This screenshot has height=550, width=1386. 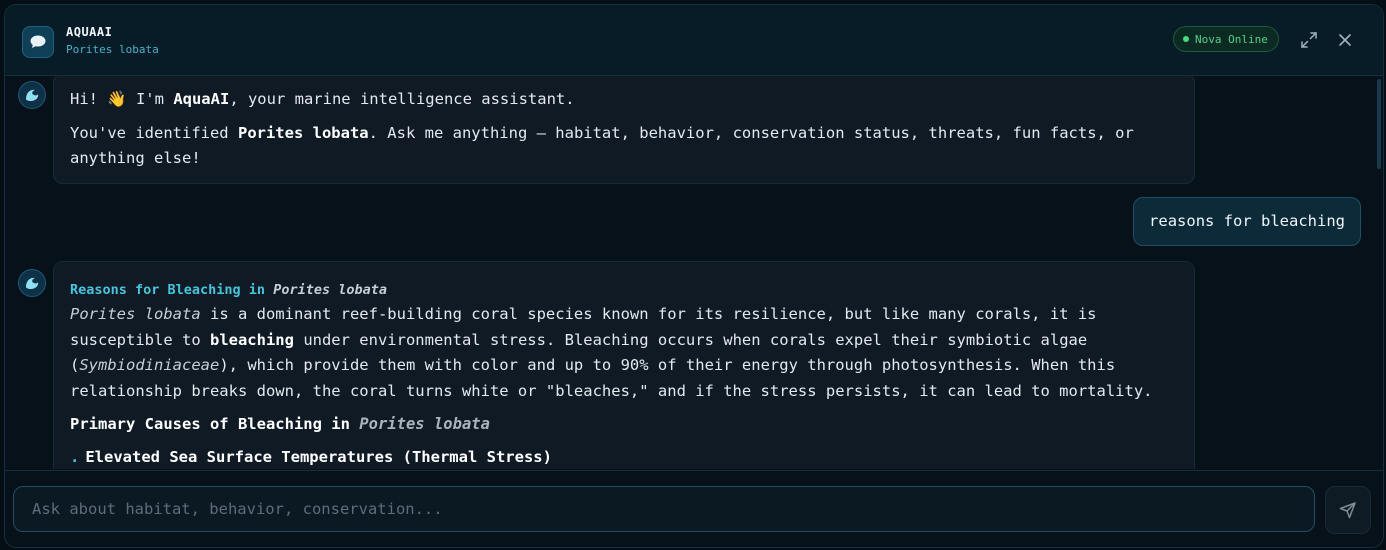 I want to click on assistant-name: AquaAI, so click(x=201, y=99).